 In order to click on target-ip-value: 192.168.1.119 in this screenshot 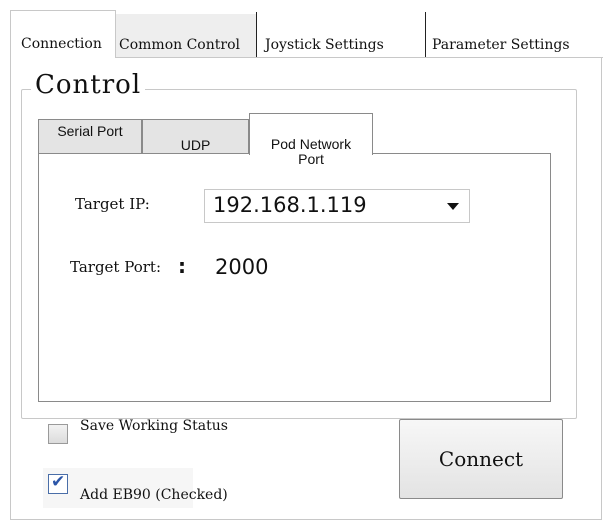, I will do `click(290, 205)`.